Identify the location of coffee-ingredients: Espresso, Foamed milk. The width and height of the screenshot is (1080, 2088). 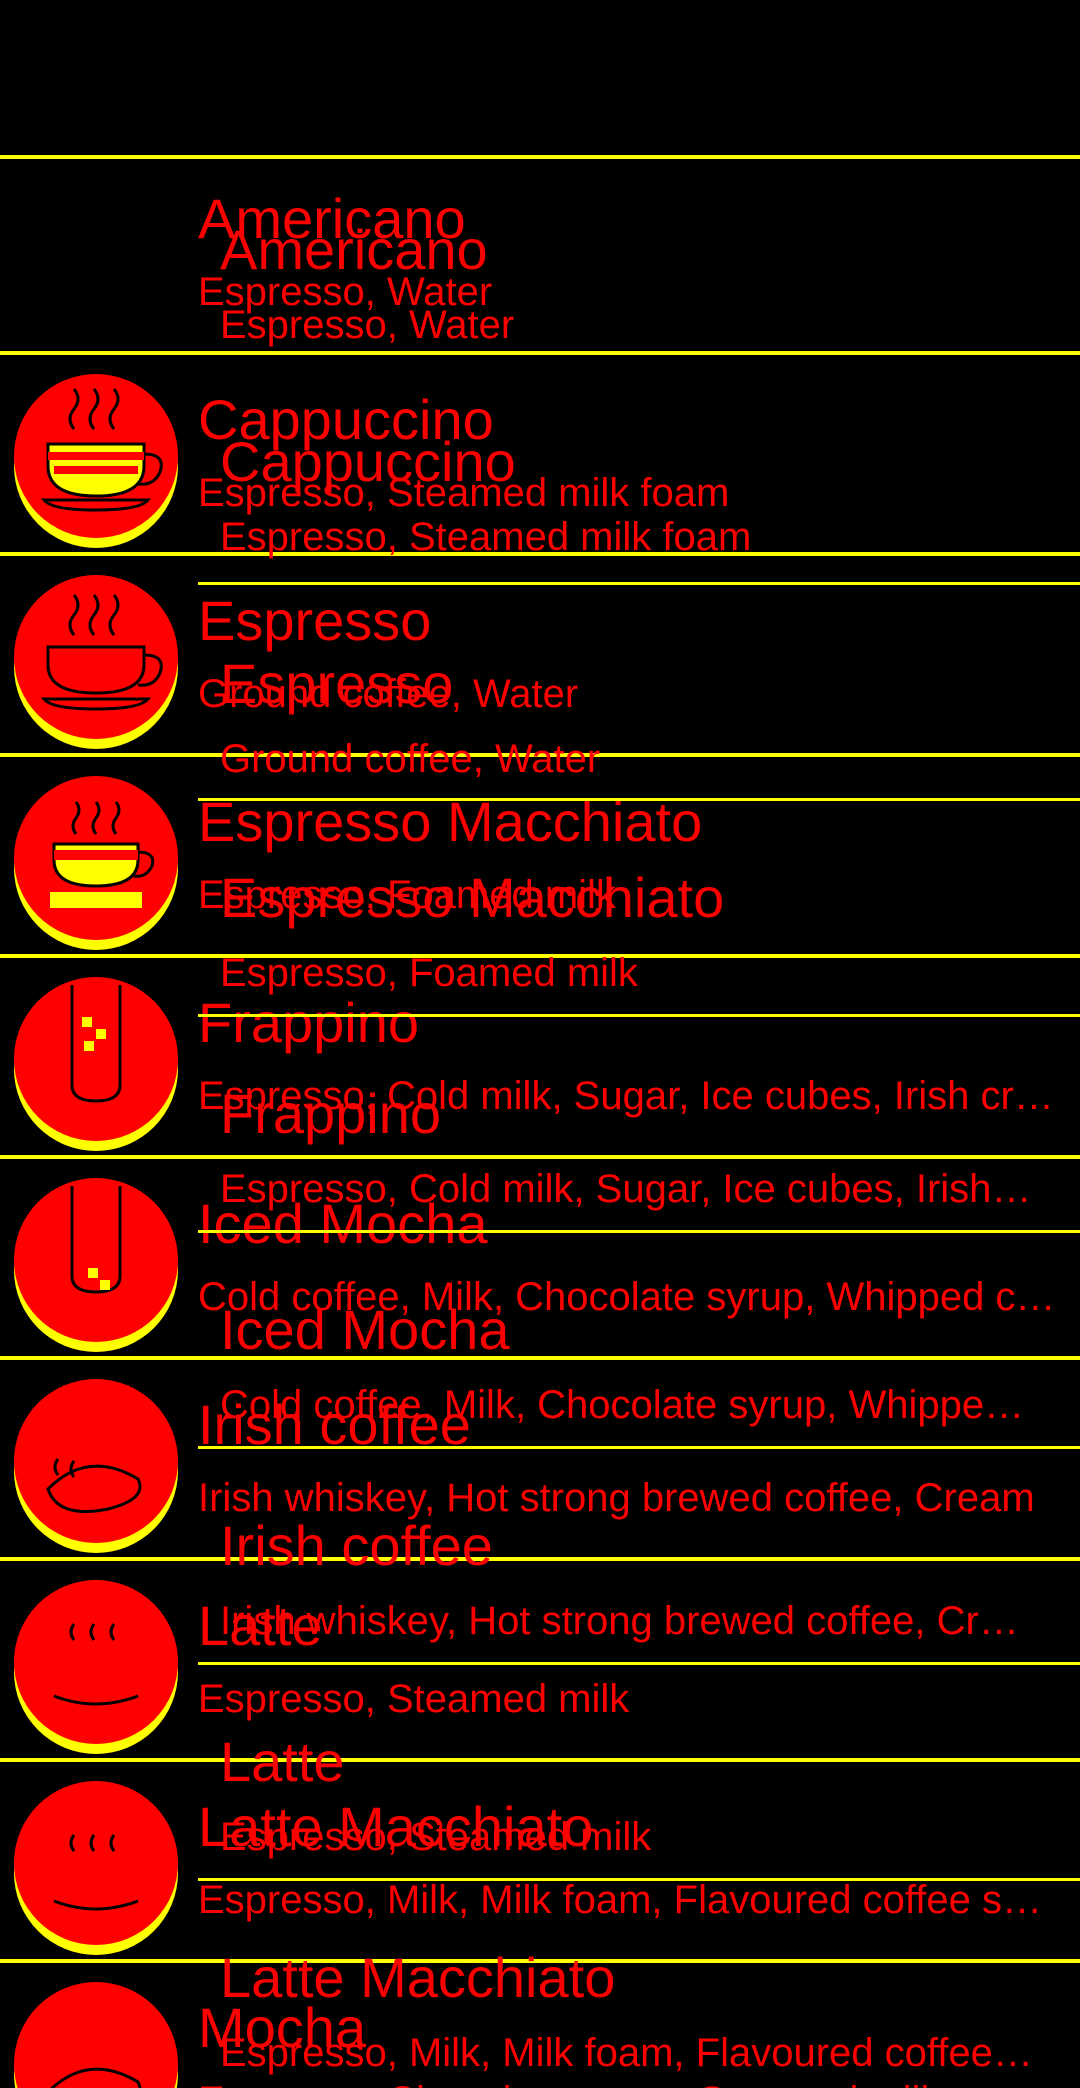
(429, 973).